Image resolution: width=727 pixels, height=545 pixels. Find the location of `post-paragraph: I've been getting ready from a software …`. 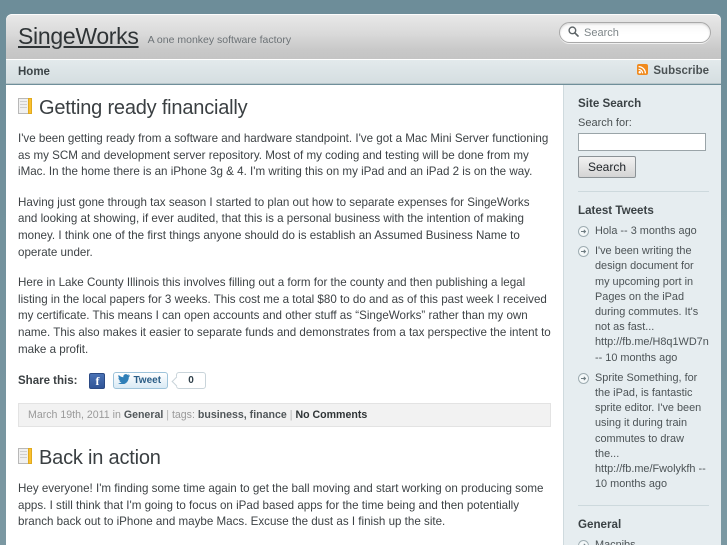

post-paragraph: I've been getting ready from a software … is located at coordinates (283, 155).